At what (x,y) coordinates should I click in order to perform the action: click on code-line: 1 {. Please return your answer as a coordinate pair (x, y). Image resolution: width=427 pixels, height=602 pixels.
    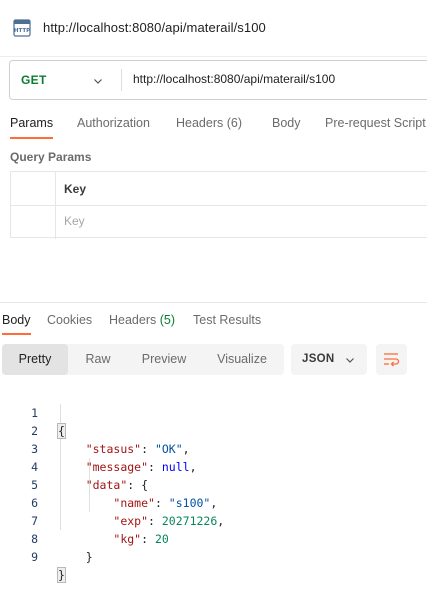
    Looking at the image, I should click on (213, 412).